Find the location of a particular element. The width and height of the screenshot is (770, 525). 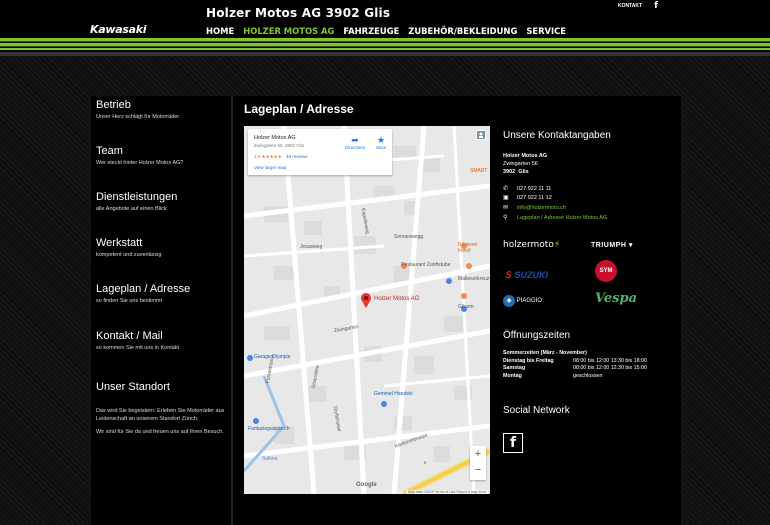

piaggio-shield-icon: ◆ is located at coordinates (509, 301).